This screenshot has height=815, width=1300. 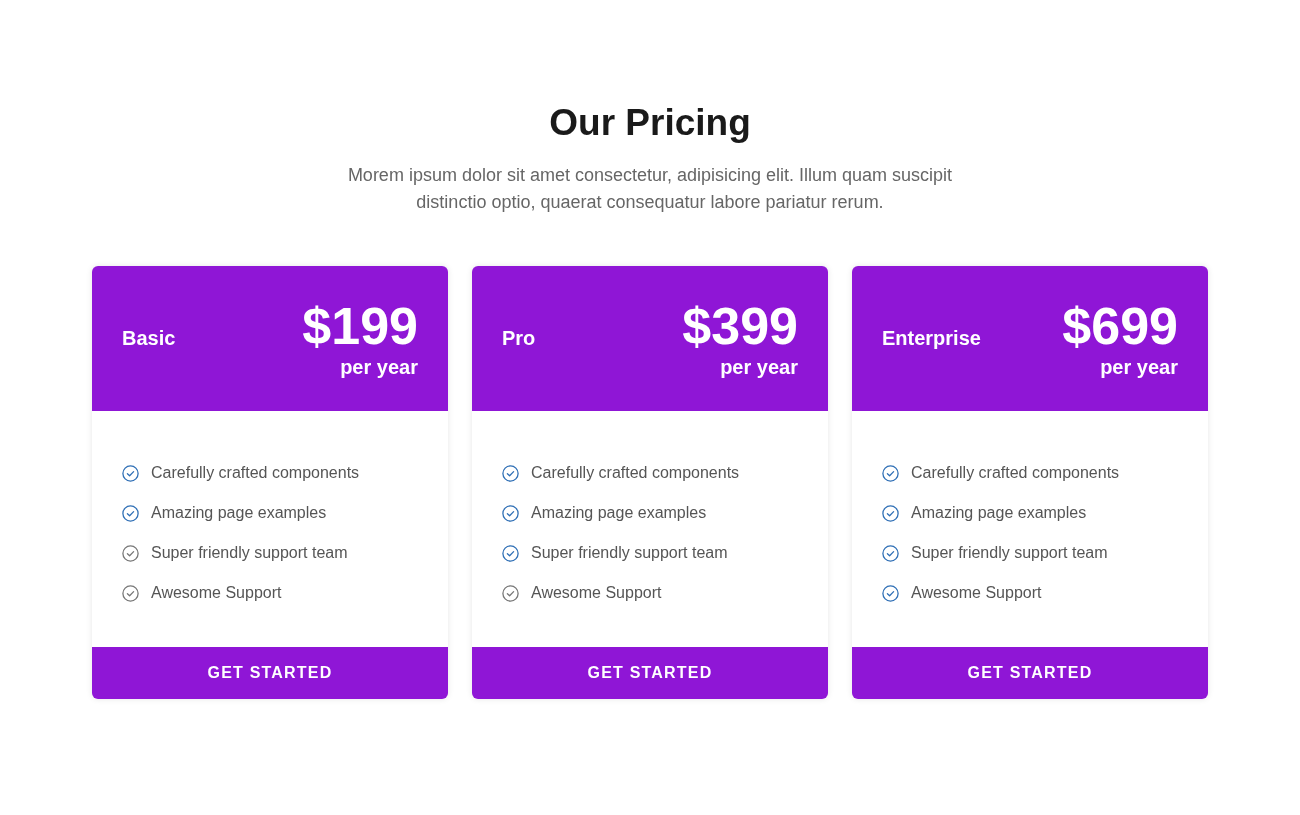 I want to click on plan-price: $699, so click(x=1120, y=325).